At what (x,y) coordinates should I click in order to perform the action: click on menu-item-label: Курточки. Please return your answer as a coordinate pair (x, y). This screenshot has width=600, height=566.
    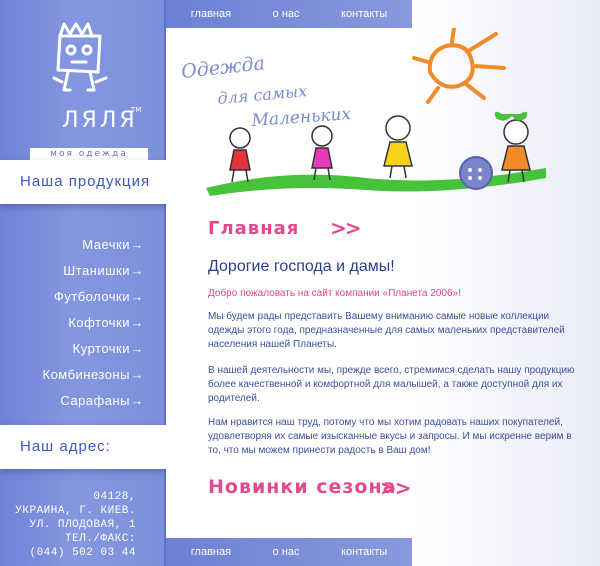
    Looking at the image, I should click on (101, 348).